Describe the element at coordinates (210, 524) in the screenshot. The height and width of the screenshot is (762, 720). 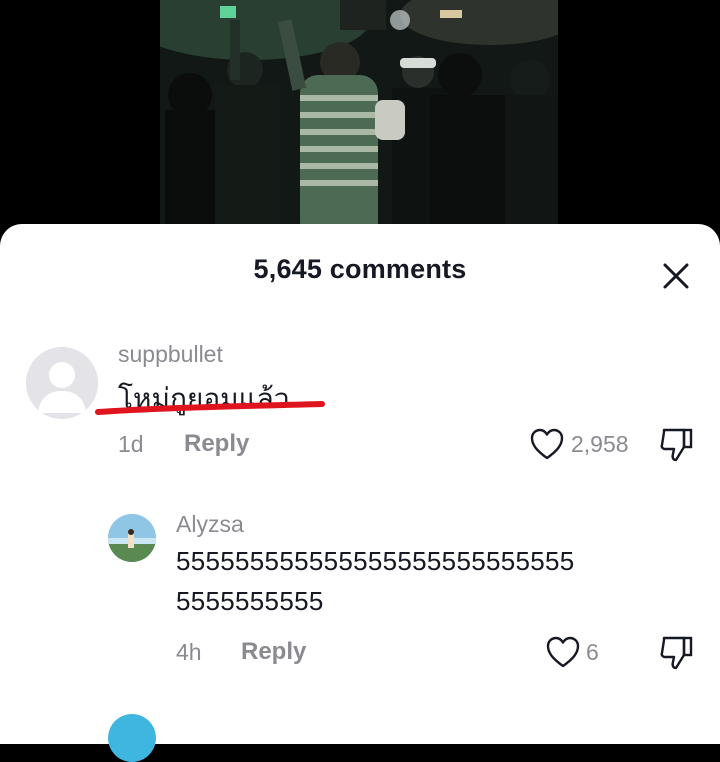
I see `comment-username: Alyzsa` at that location.